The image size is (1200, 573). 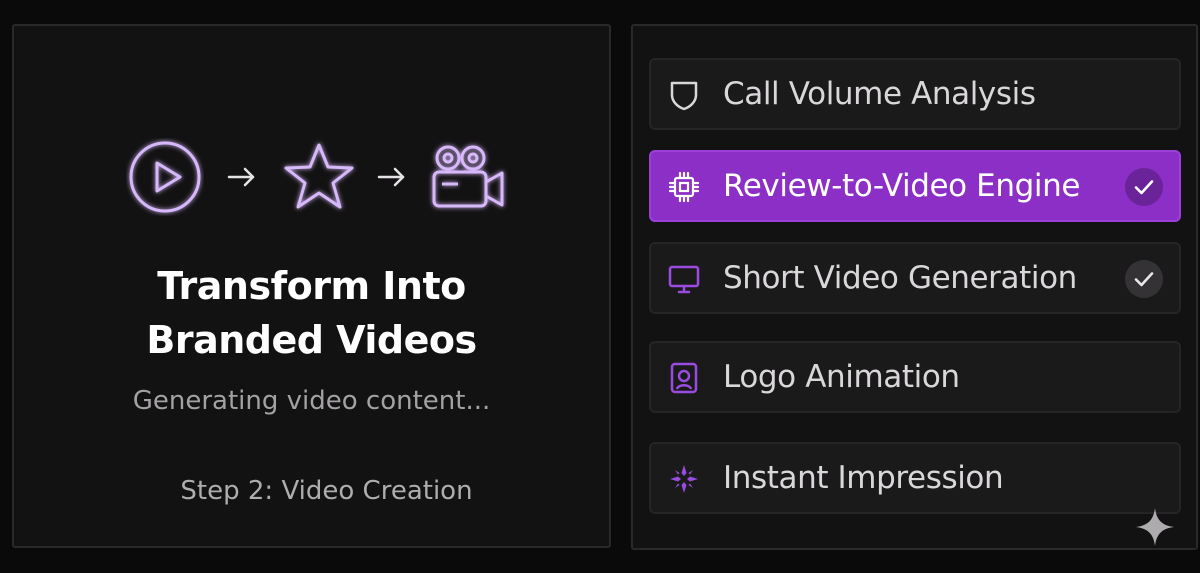 I want to click on feature-label: Call Volume Analysis, so click(x=879, y=94).